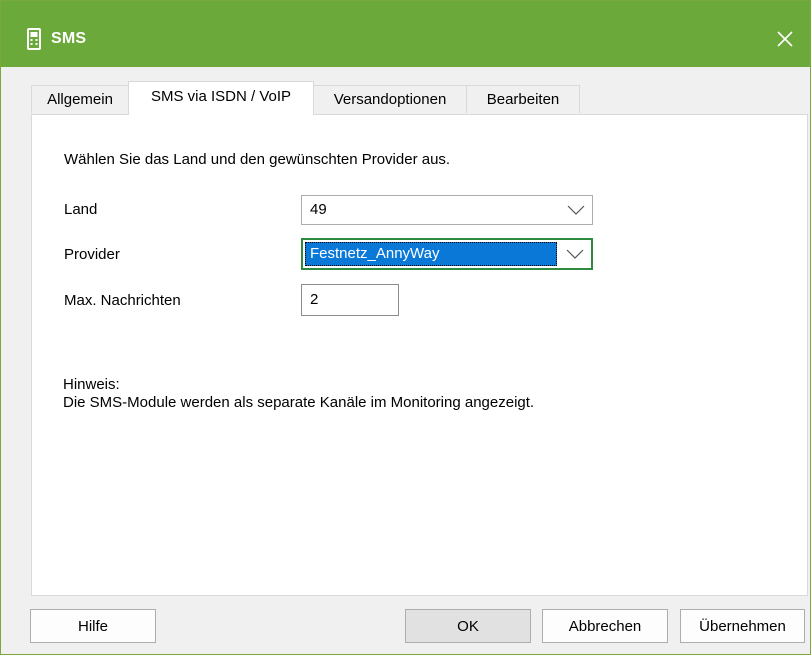 This screenshot has height=655, width=811. I want to click on tab-allgemein: Allgemein, so click(80, 99).